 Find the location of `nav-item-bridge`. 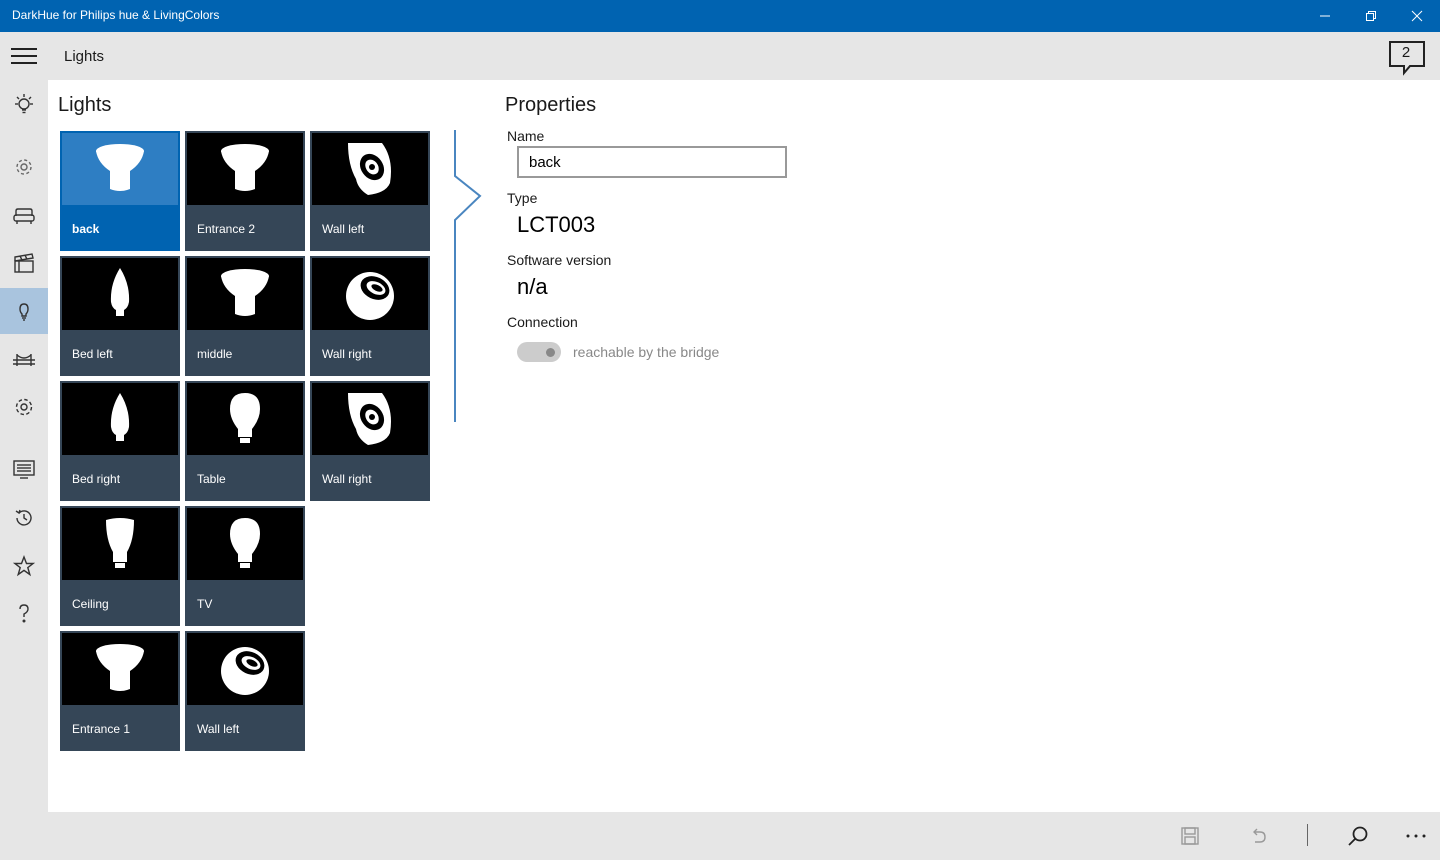

nav-item-bridge is located at coordinates (24, 359).